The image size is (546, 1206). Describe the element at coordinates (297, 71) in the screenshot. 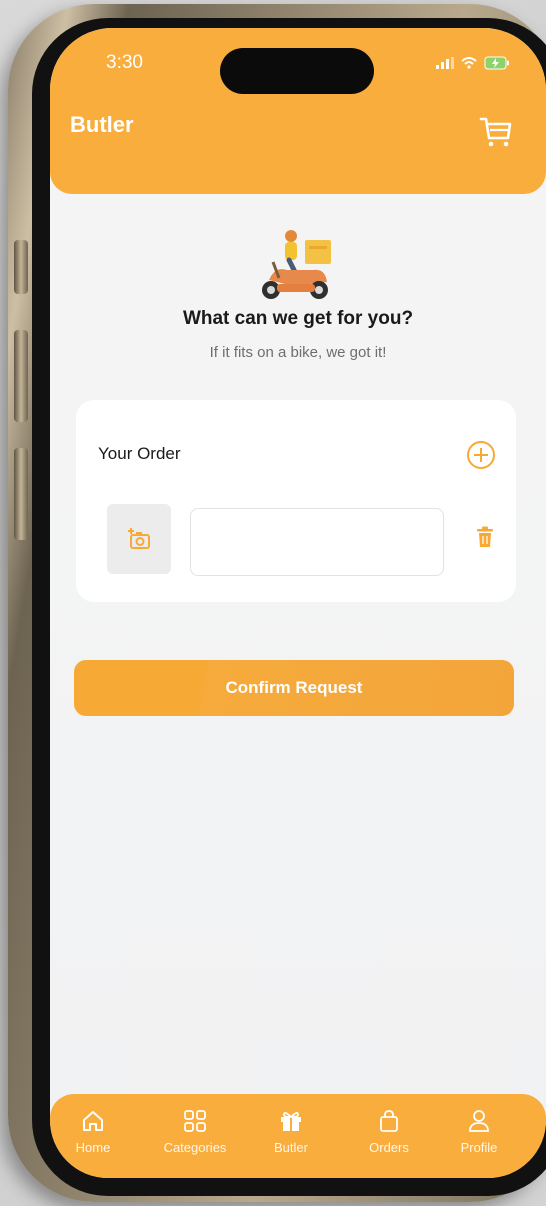

I see `dynamic-island` at that location.